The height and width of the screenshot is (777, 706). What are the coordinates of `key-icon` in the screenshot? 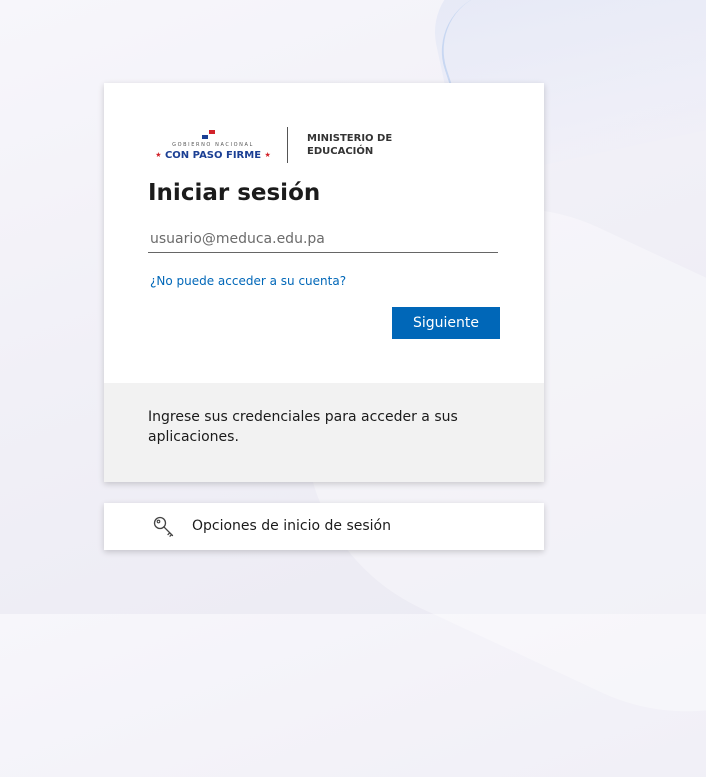 It's located at (163, 526).